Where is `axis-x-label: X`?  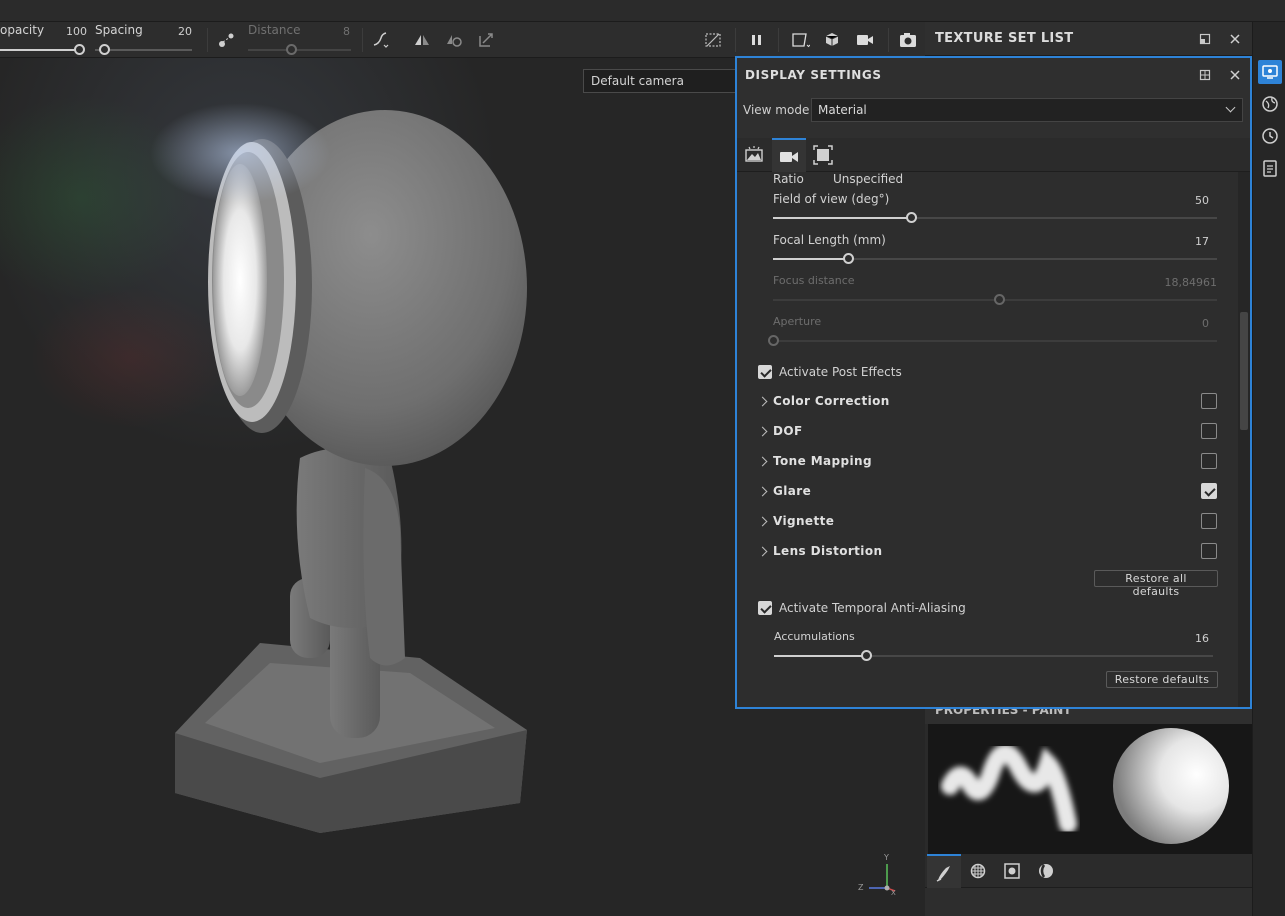
axis-x-label: X is located at coordinates (893, 893).